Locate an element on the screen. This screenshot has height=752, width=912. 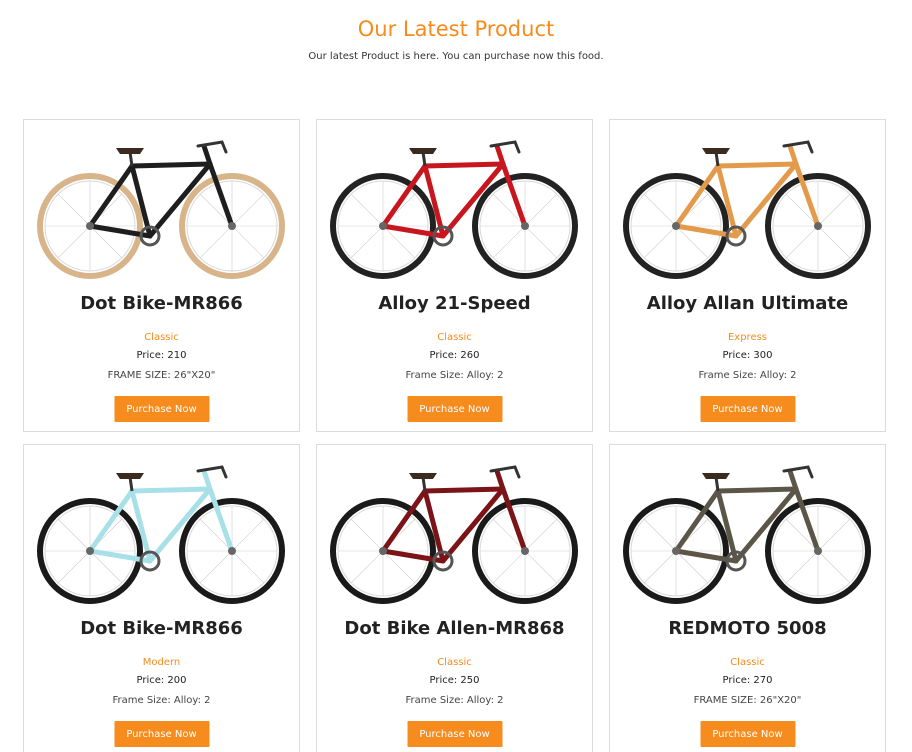
product-price: Price: 270 is located at coordinates (747, 680).